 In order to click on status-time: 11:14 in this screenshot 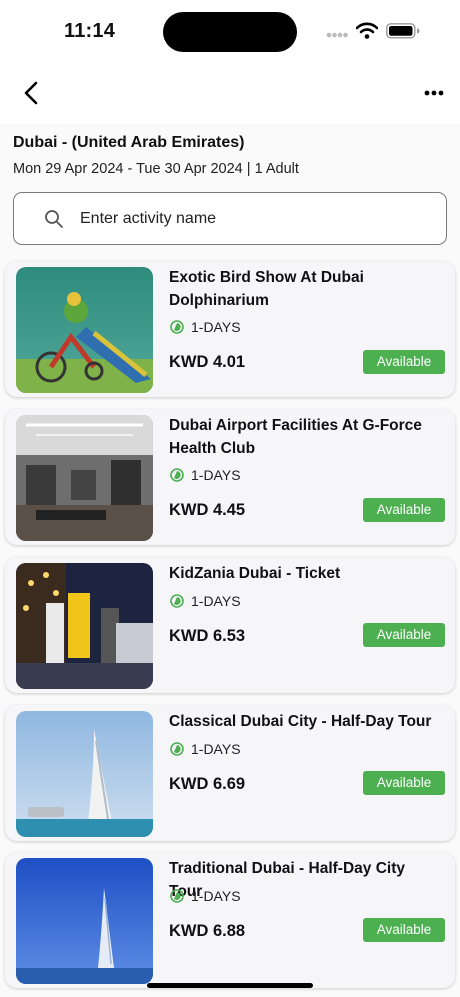, I will do `click(90, 31)`.